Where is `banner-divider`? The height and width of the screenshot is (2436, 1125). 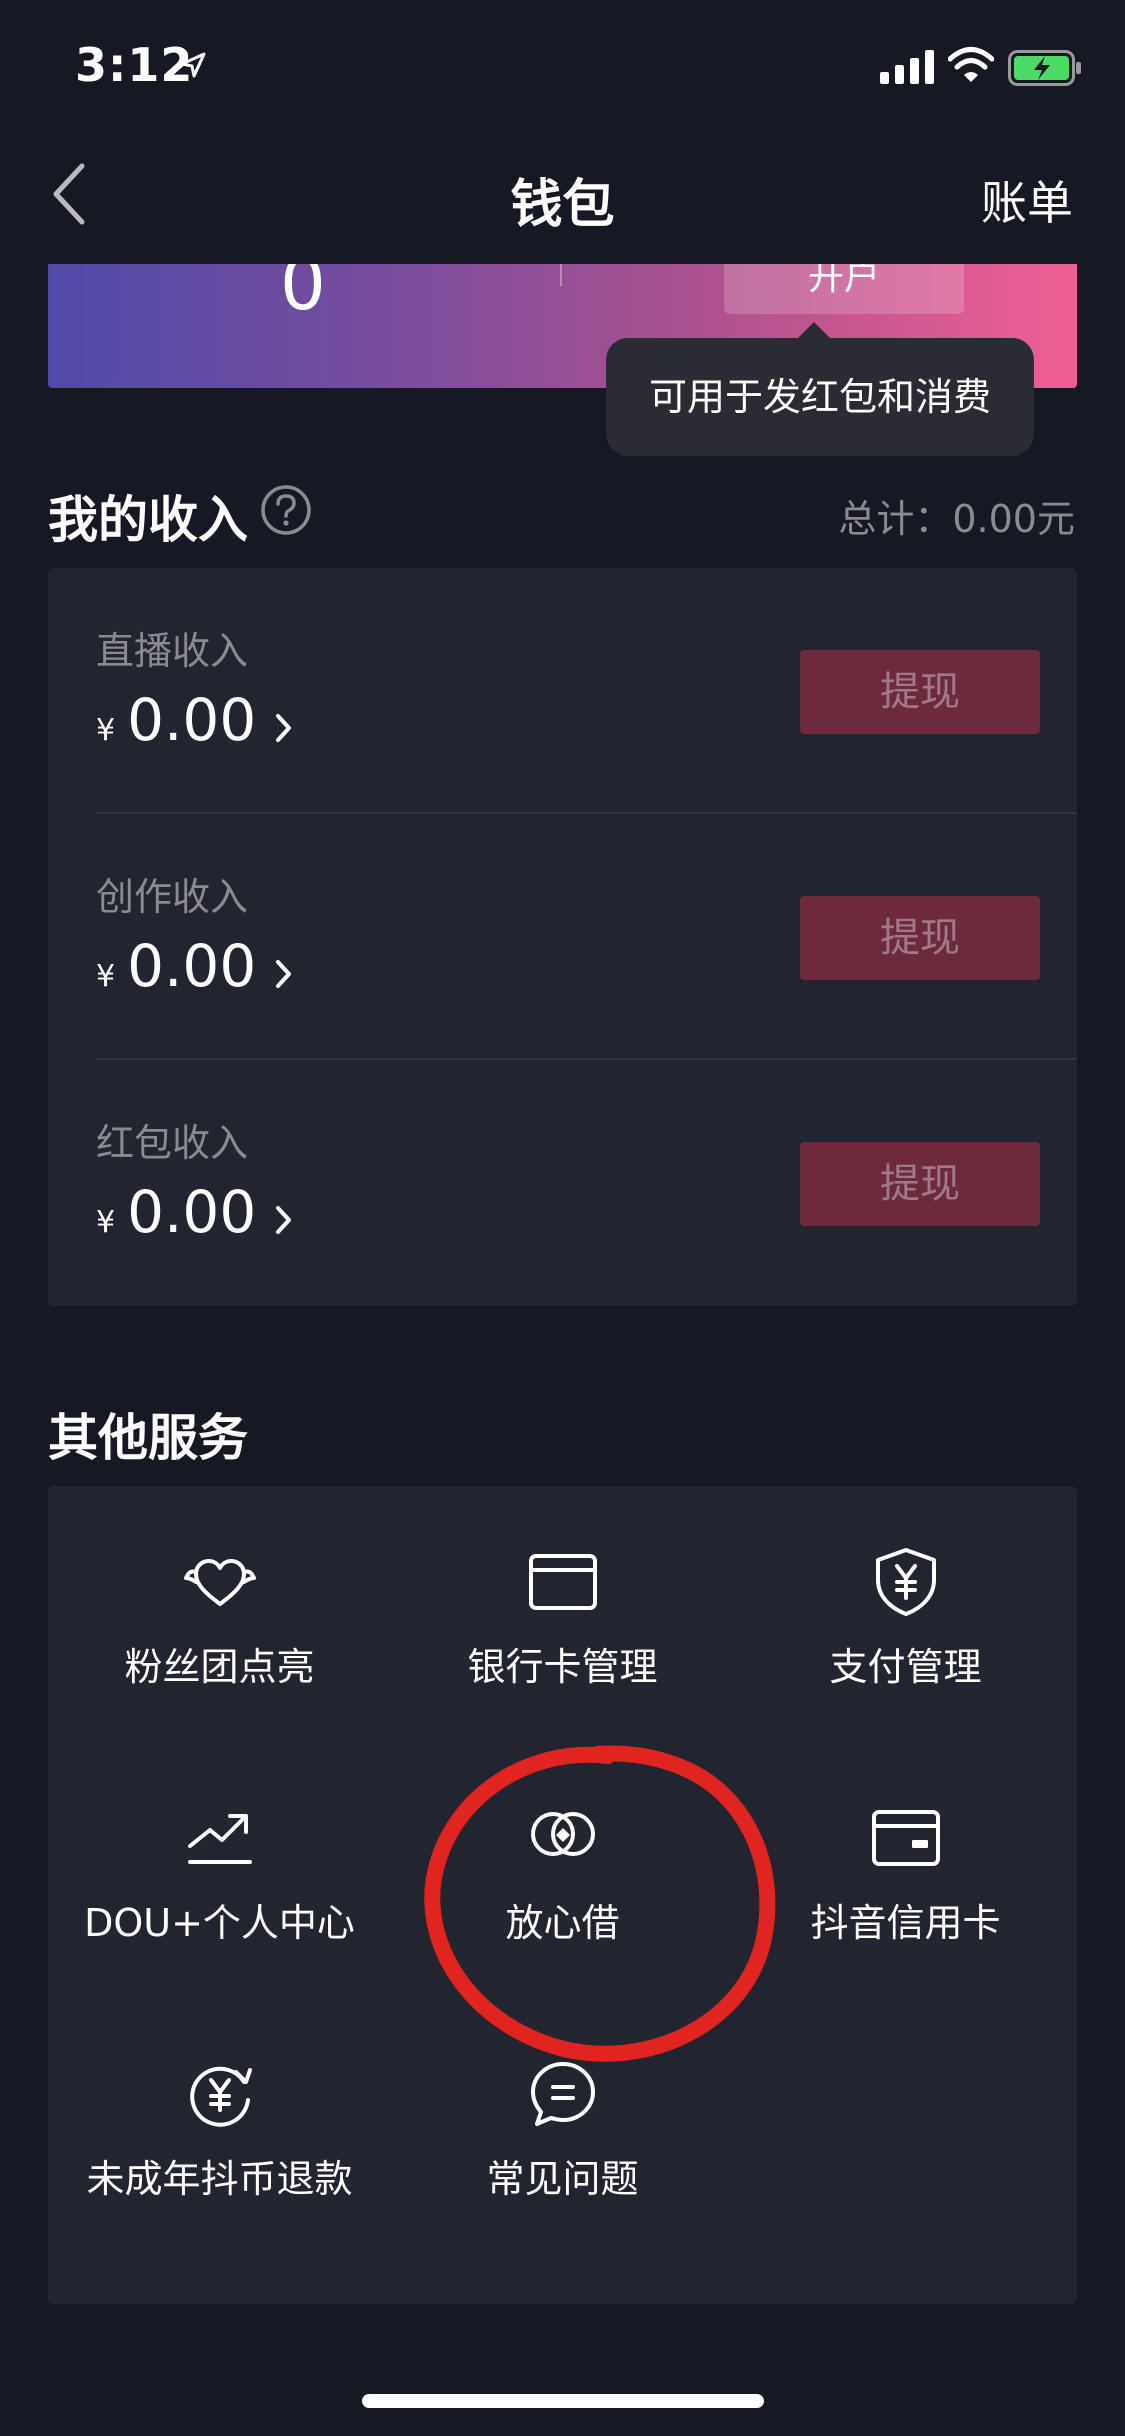 banner-divider is located at coordinates (561, 275).